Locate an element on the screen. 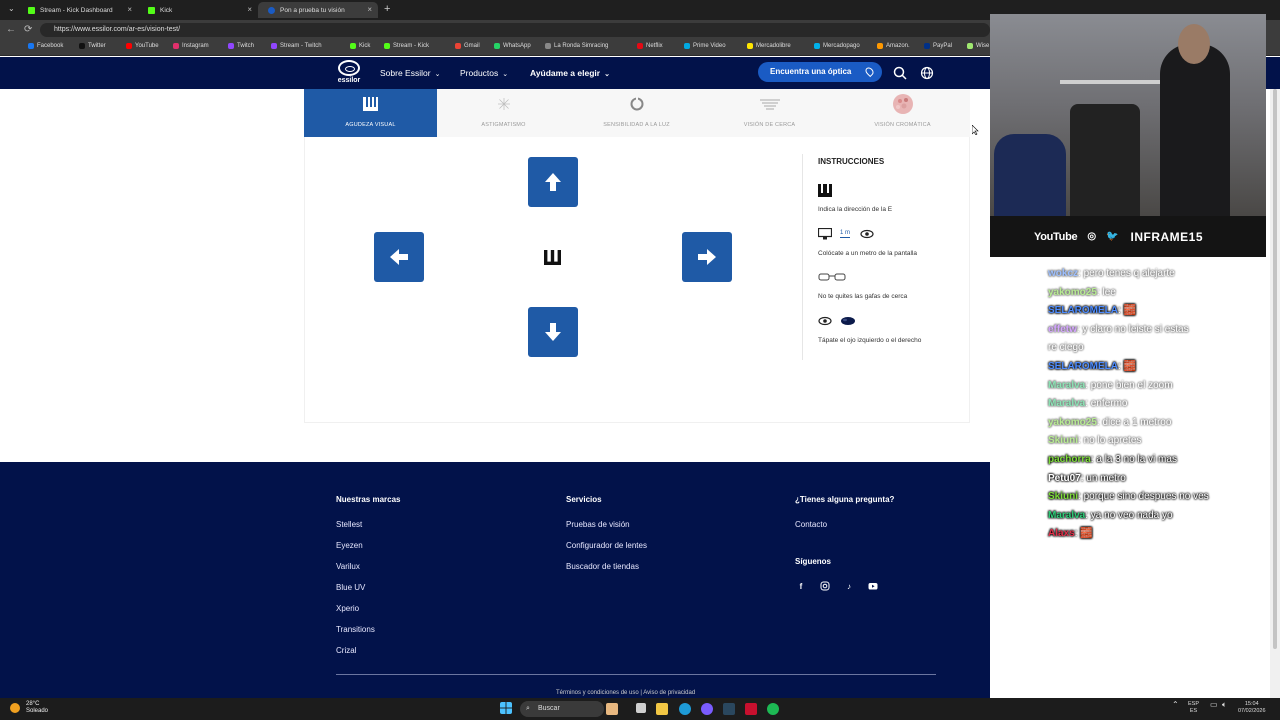  windows-start-icon is located at coordinates (506, 708).